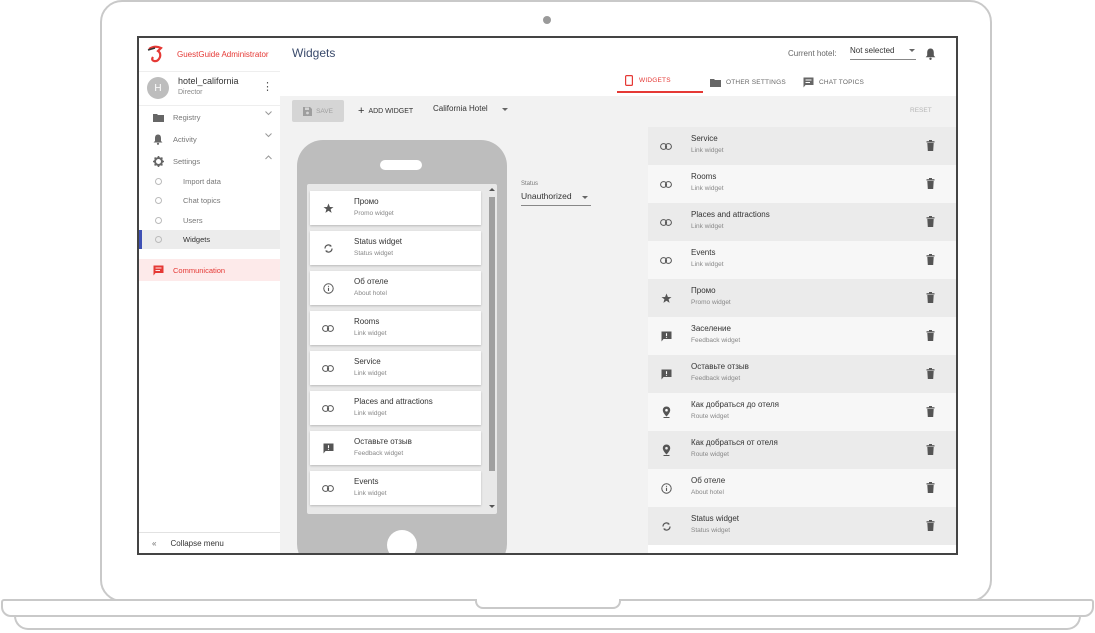 The width and height of the screenshot is (1095, 633). Describe the element at coordinates (209, 542) in the screenshot. I see `collapse-menu-button: « Collapse menu` at that location.